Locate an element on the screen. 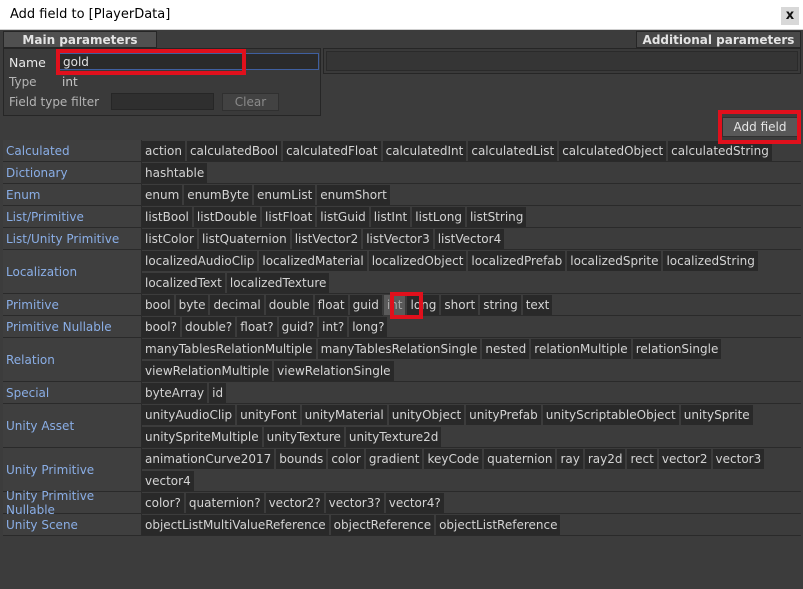  type-button: ray2d is located at coordinates (605, 459).